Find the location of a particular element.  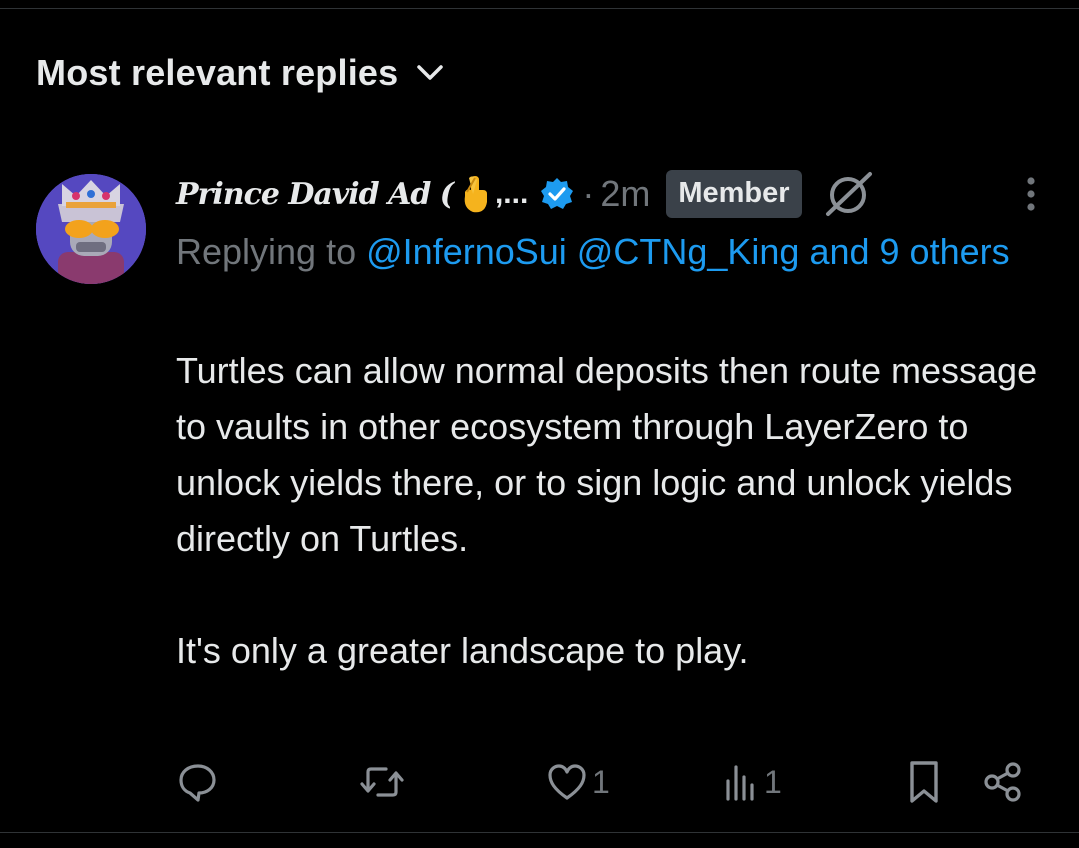

views-count: 1 is located at coordinates (773, 781).